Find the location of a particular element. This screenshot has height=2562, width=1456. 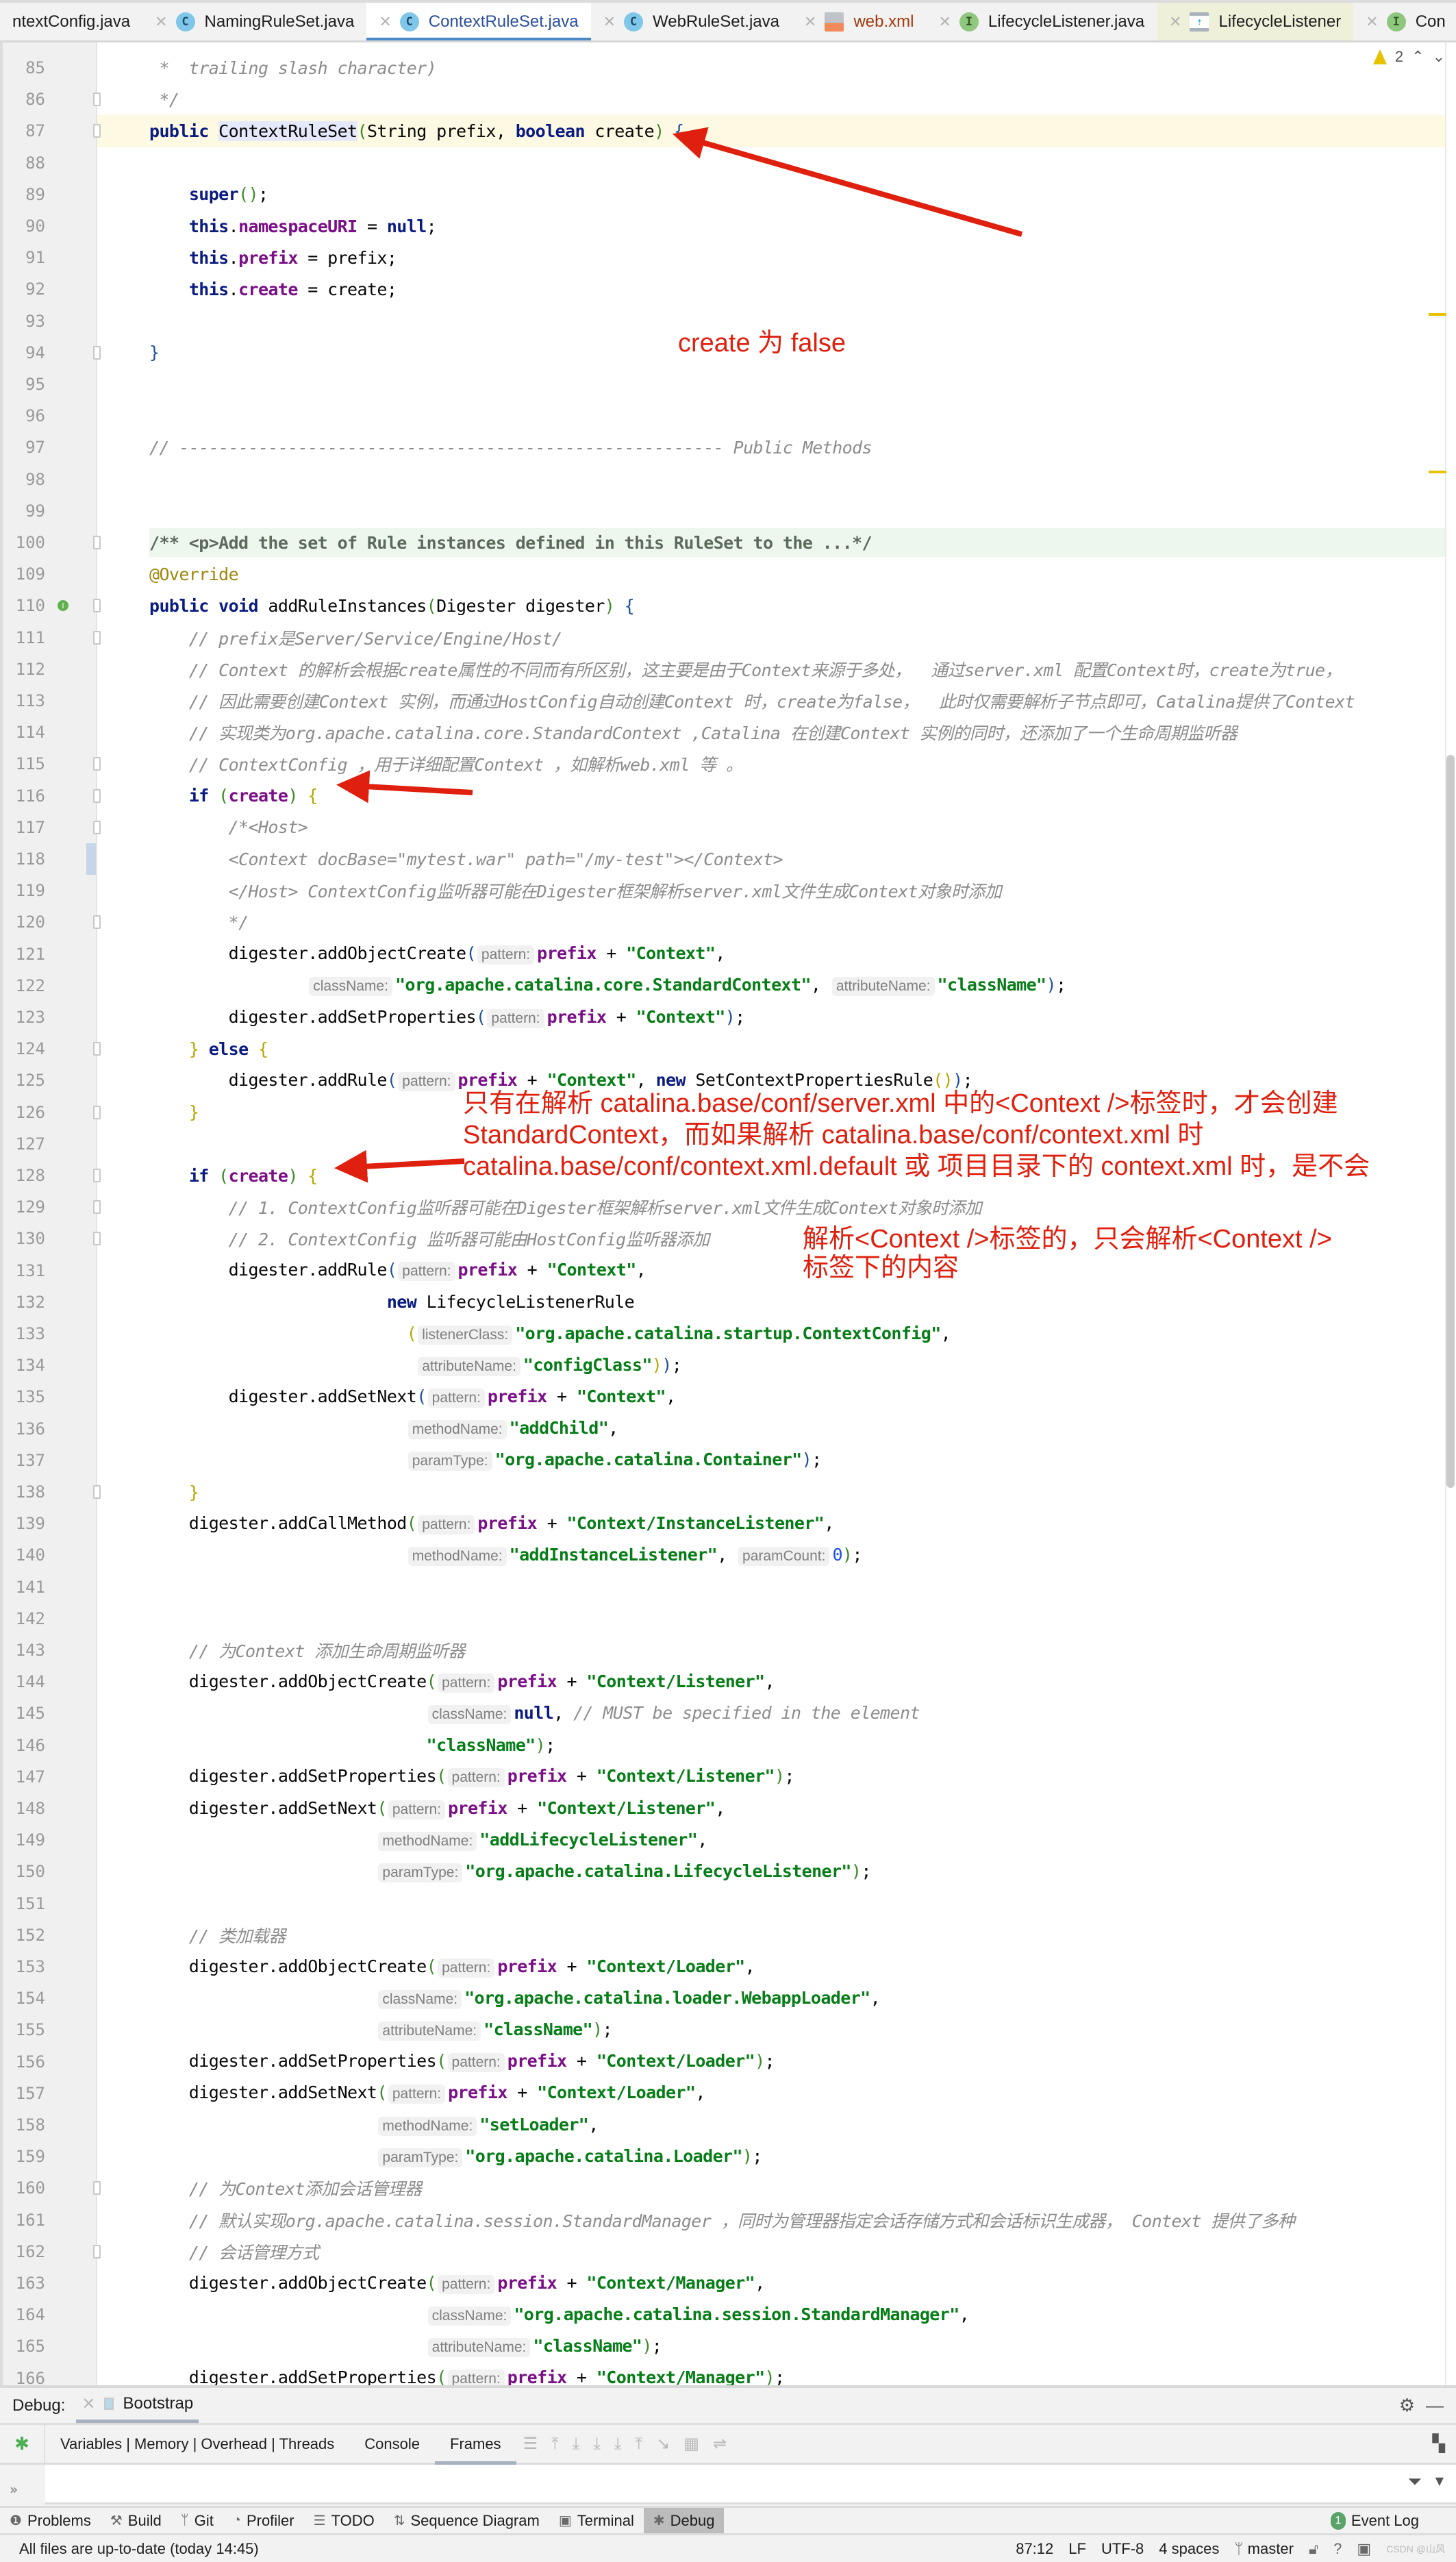

tool-window-debug: ✱ Debug is located at coordinates (684, 2521).